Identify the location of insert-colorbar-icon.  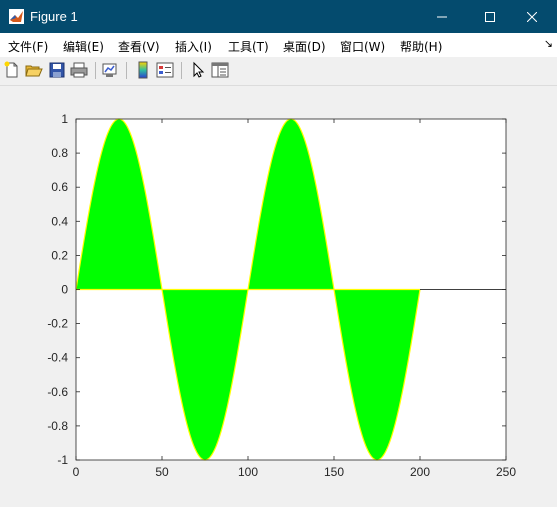
(143, 70).